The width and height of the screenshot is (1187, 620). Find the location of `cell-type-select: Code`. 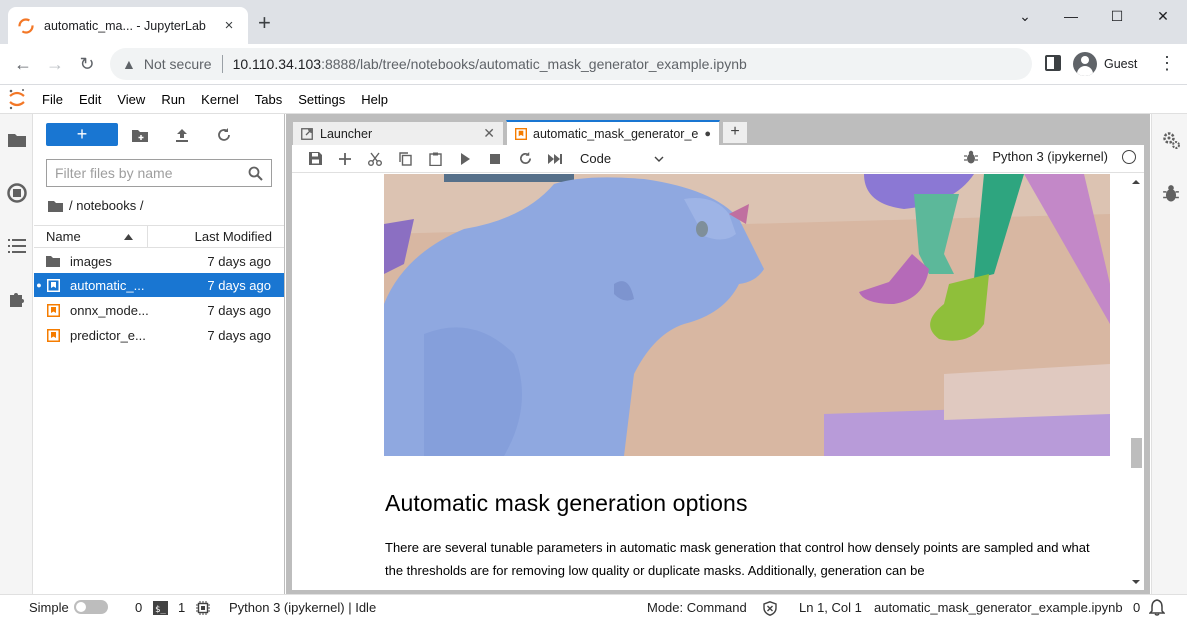

cell-type-select: Code is located at coordinates (625, 158).